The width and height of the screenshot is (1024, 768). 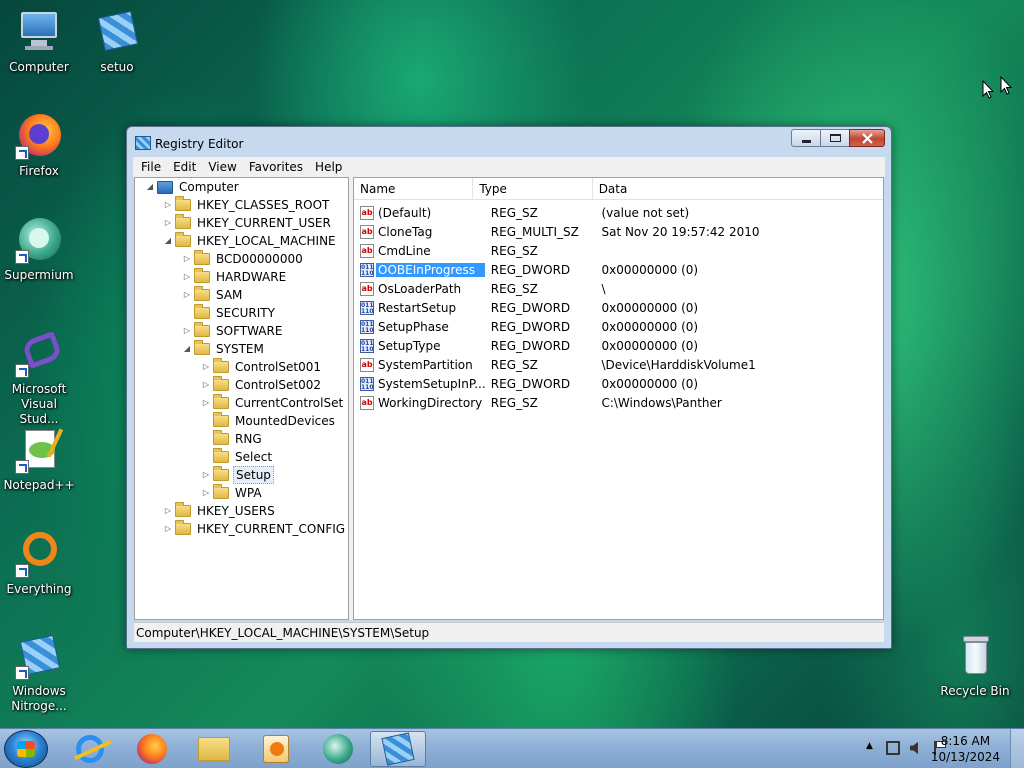 I want to click on desktop-icon-firefox: Firefox, so click(x=39, y=145).